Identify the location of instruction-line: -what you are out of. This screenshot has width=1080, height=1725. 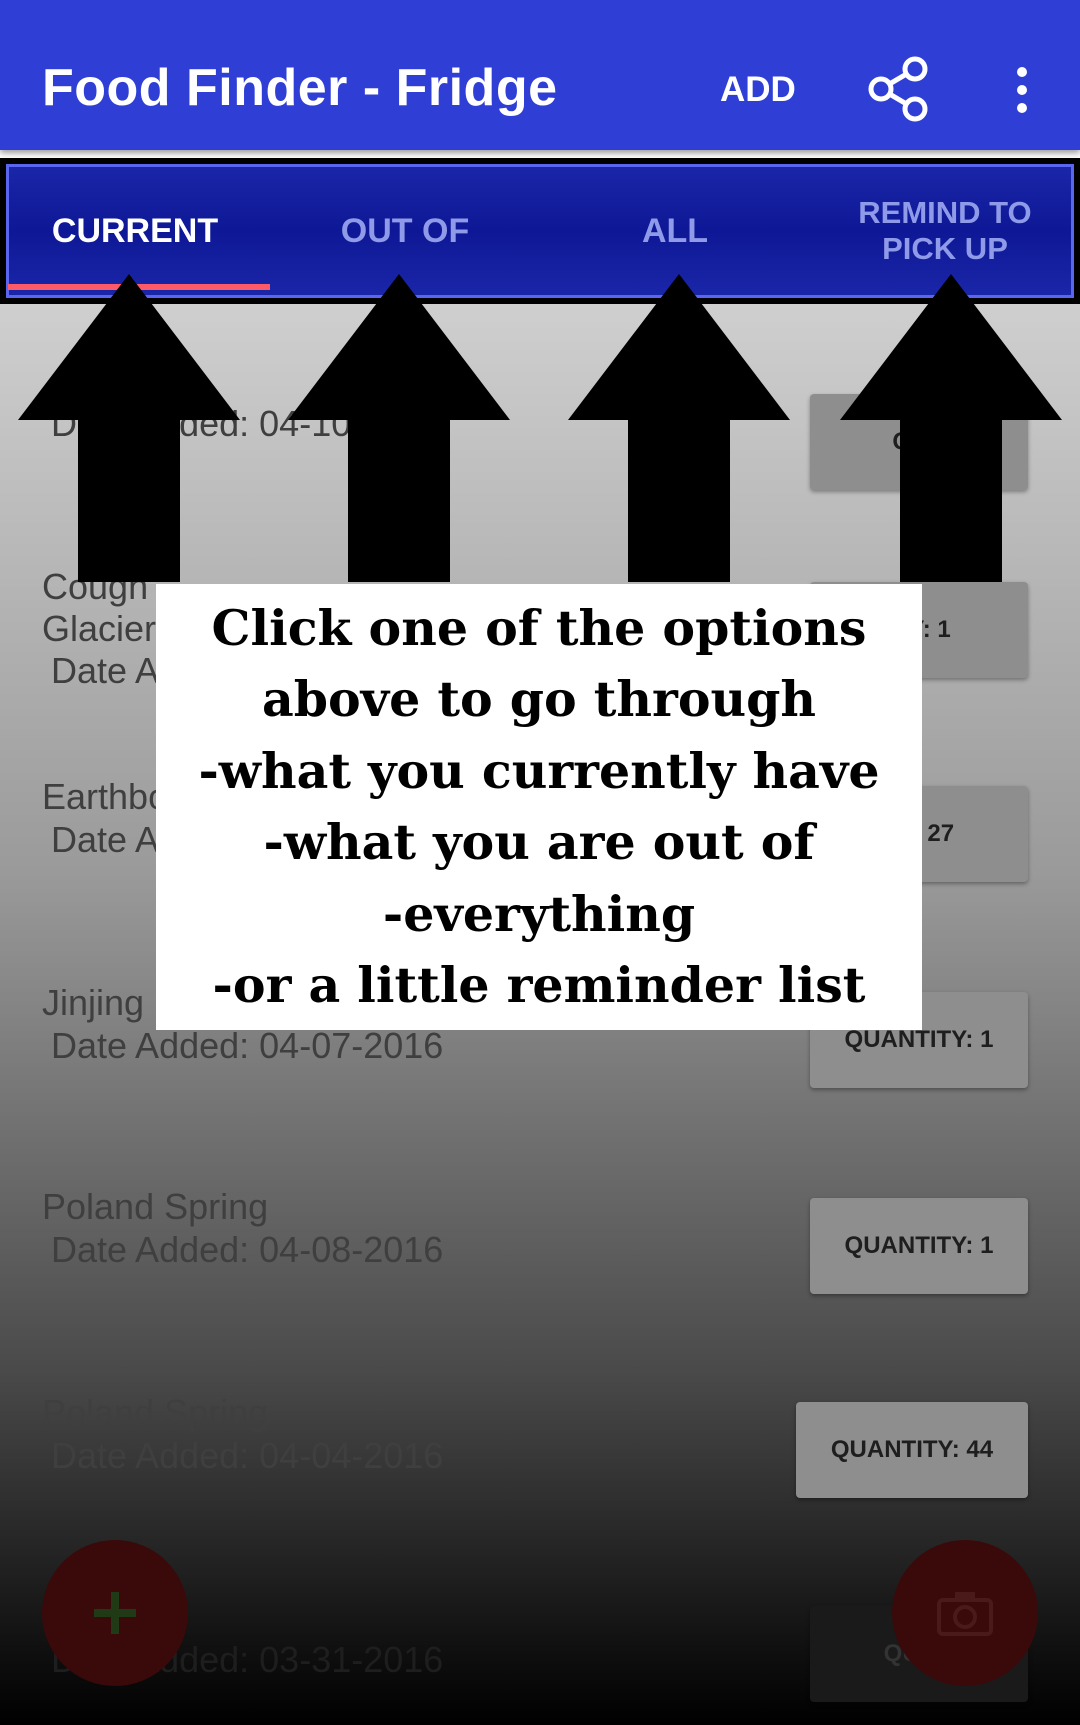
(539, 842).